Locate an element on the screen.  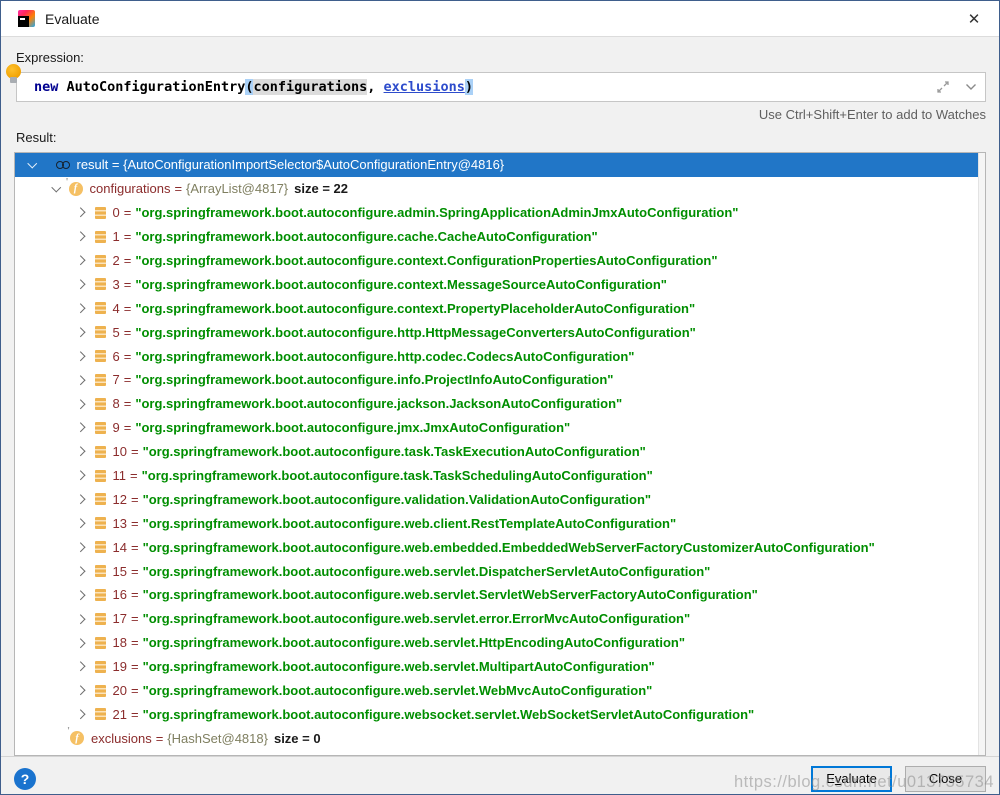
expr-space is located at coordinates (62, 87).